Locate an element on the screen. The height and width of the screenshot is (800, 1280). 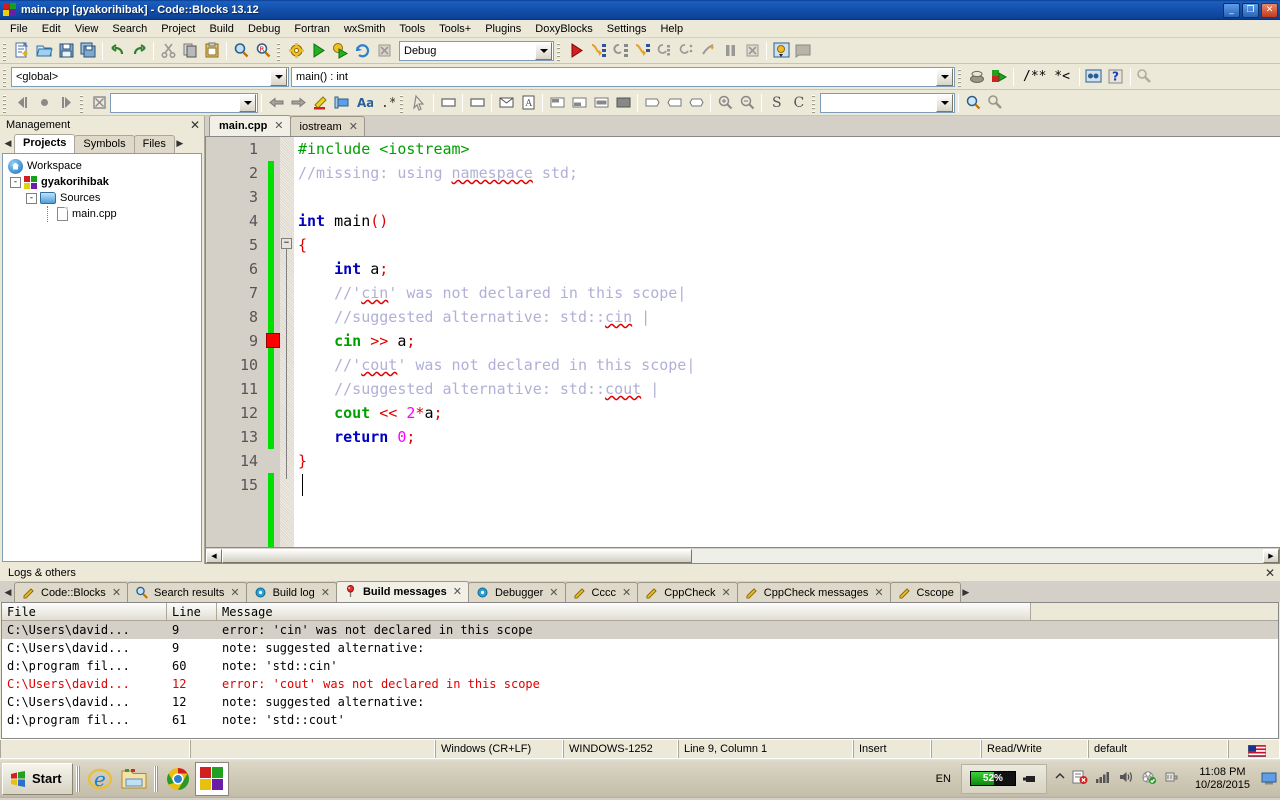
forward-icon is located at coordinates (66, 103).